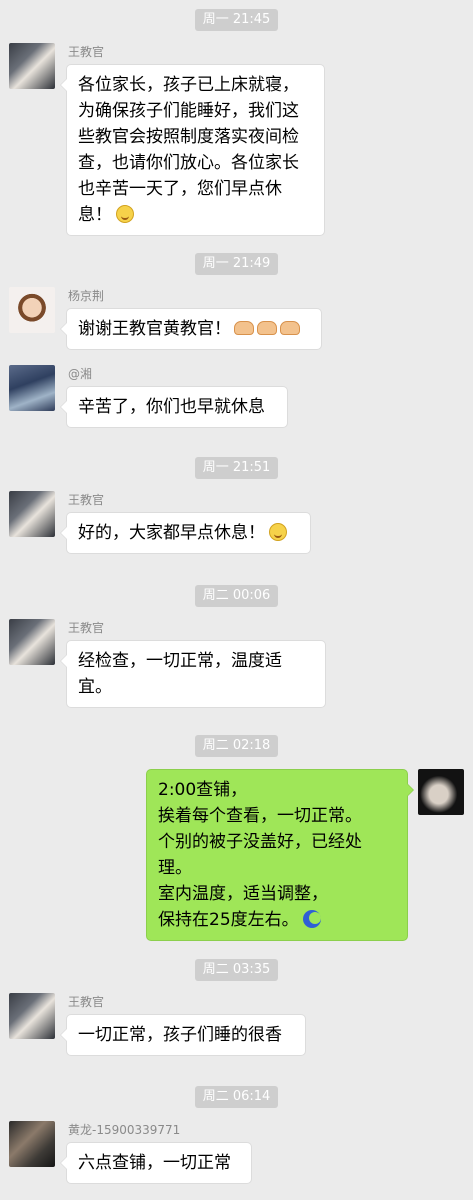  I want to click on message-line: 息！, so click(95, 215).